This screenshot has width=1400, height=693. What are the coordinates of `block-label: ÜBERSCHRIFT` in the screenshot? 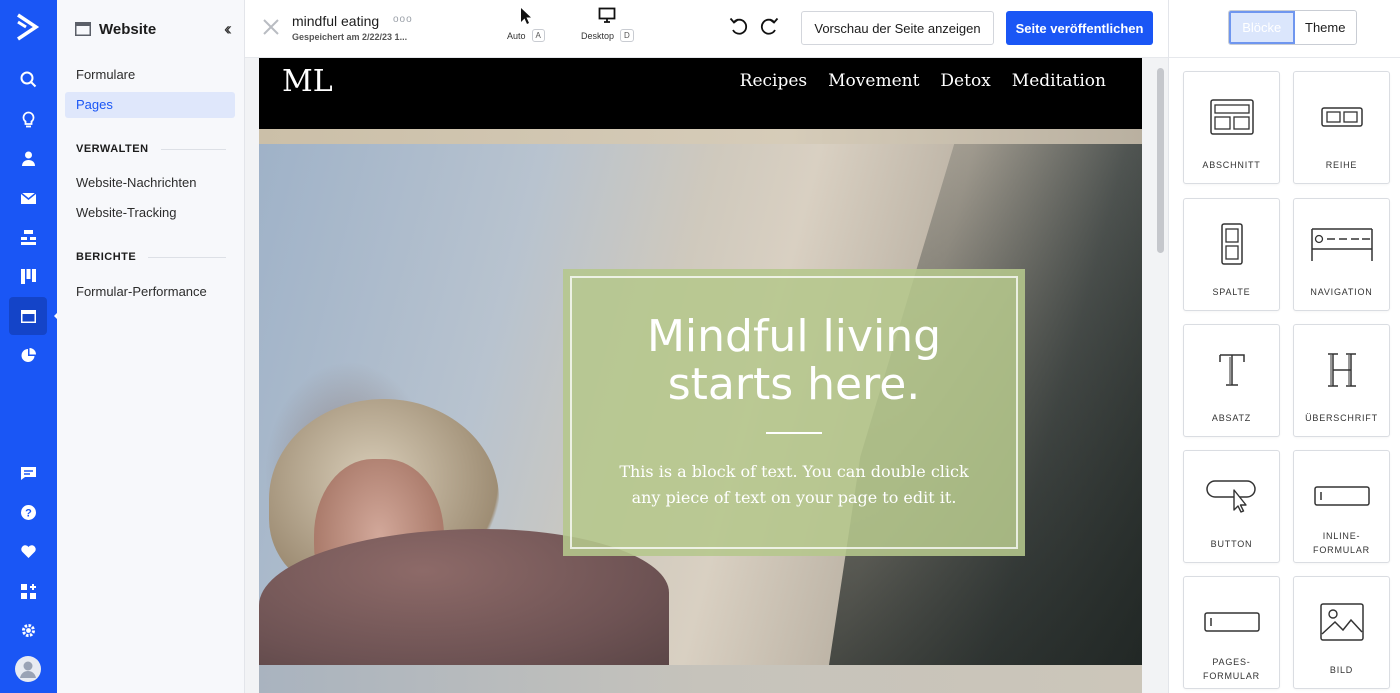 It's located at (1341, 418).